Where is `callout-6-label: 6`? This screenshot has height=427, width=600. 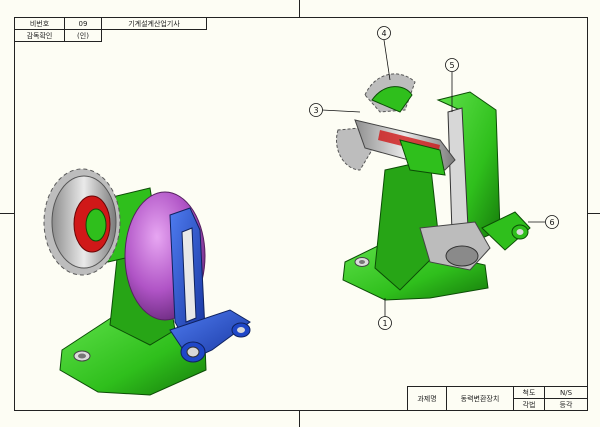
callout-6-label: 6 is located at coordinates (551, 222).